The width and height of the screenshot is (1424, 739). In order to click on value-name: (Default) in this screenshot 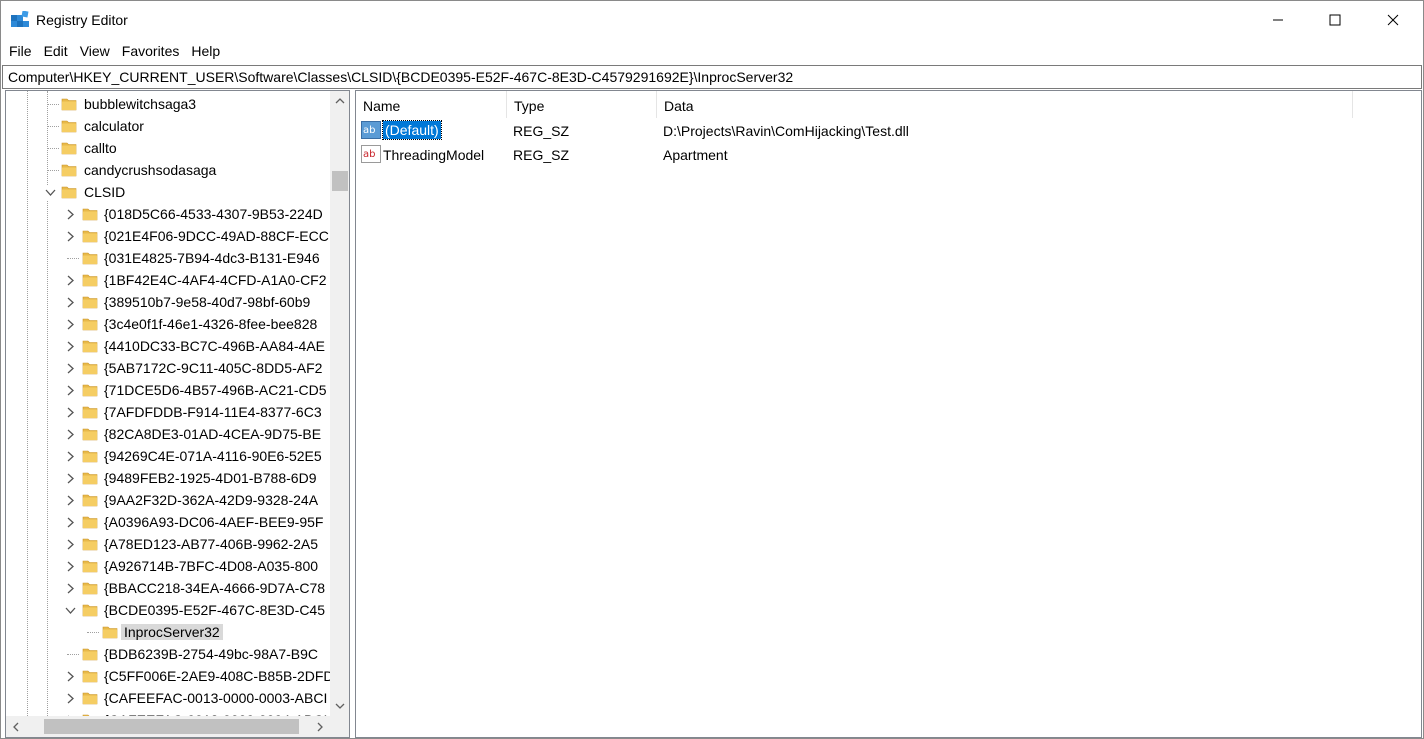, I will do `click(412, 130)`.